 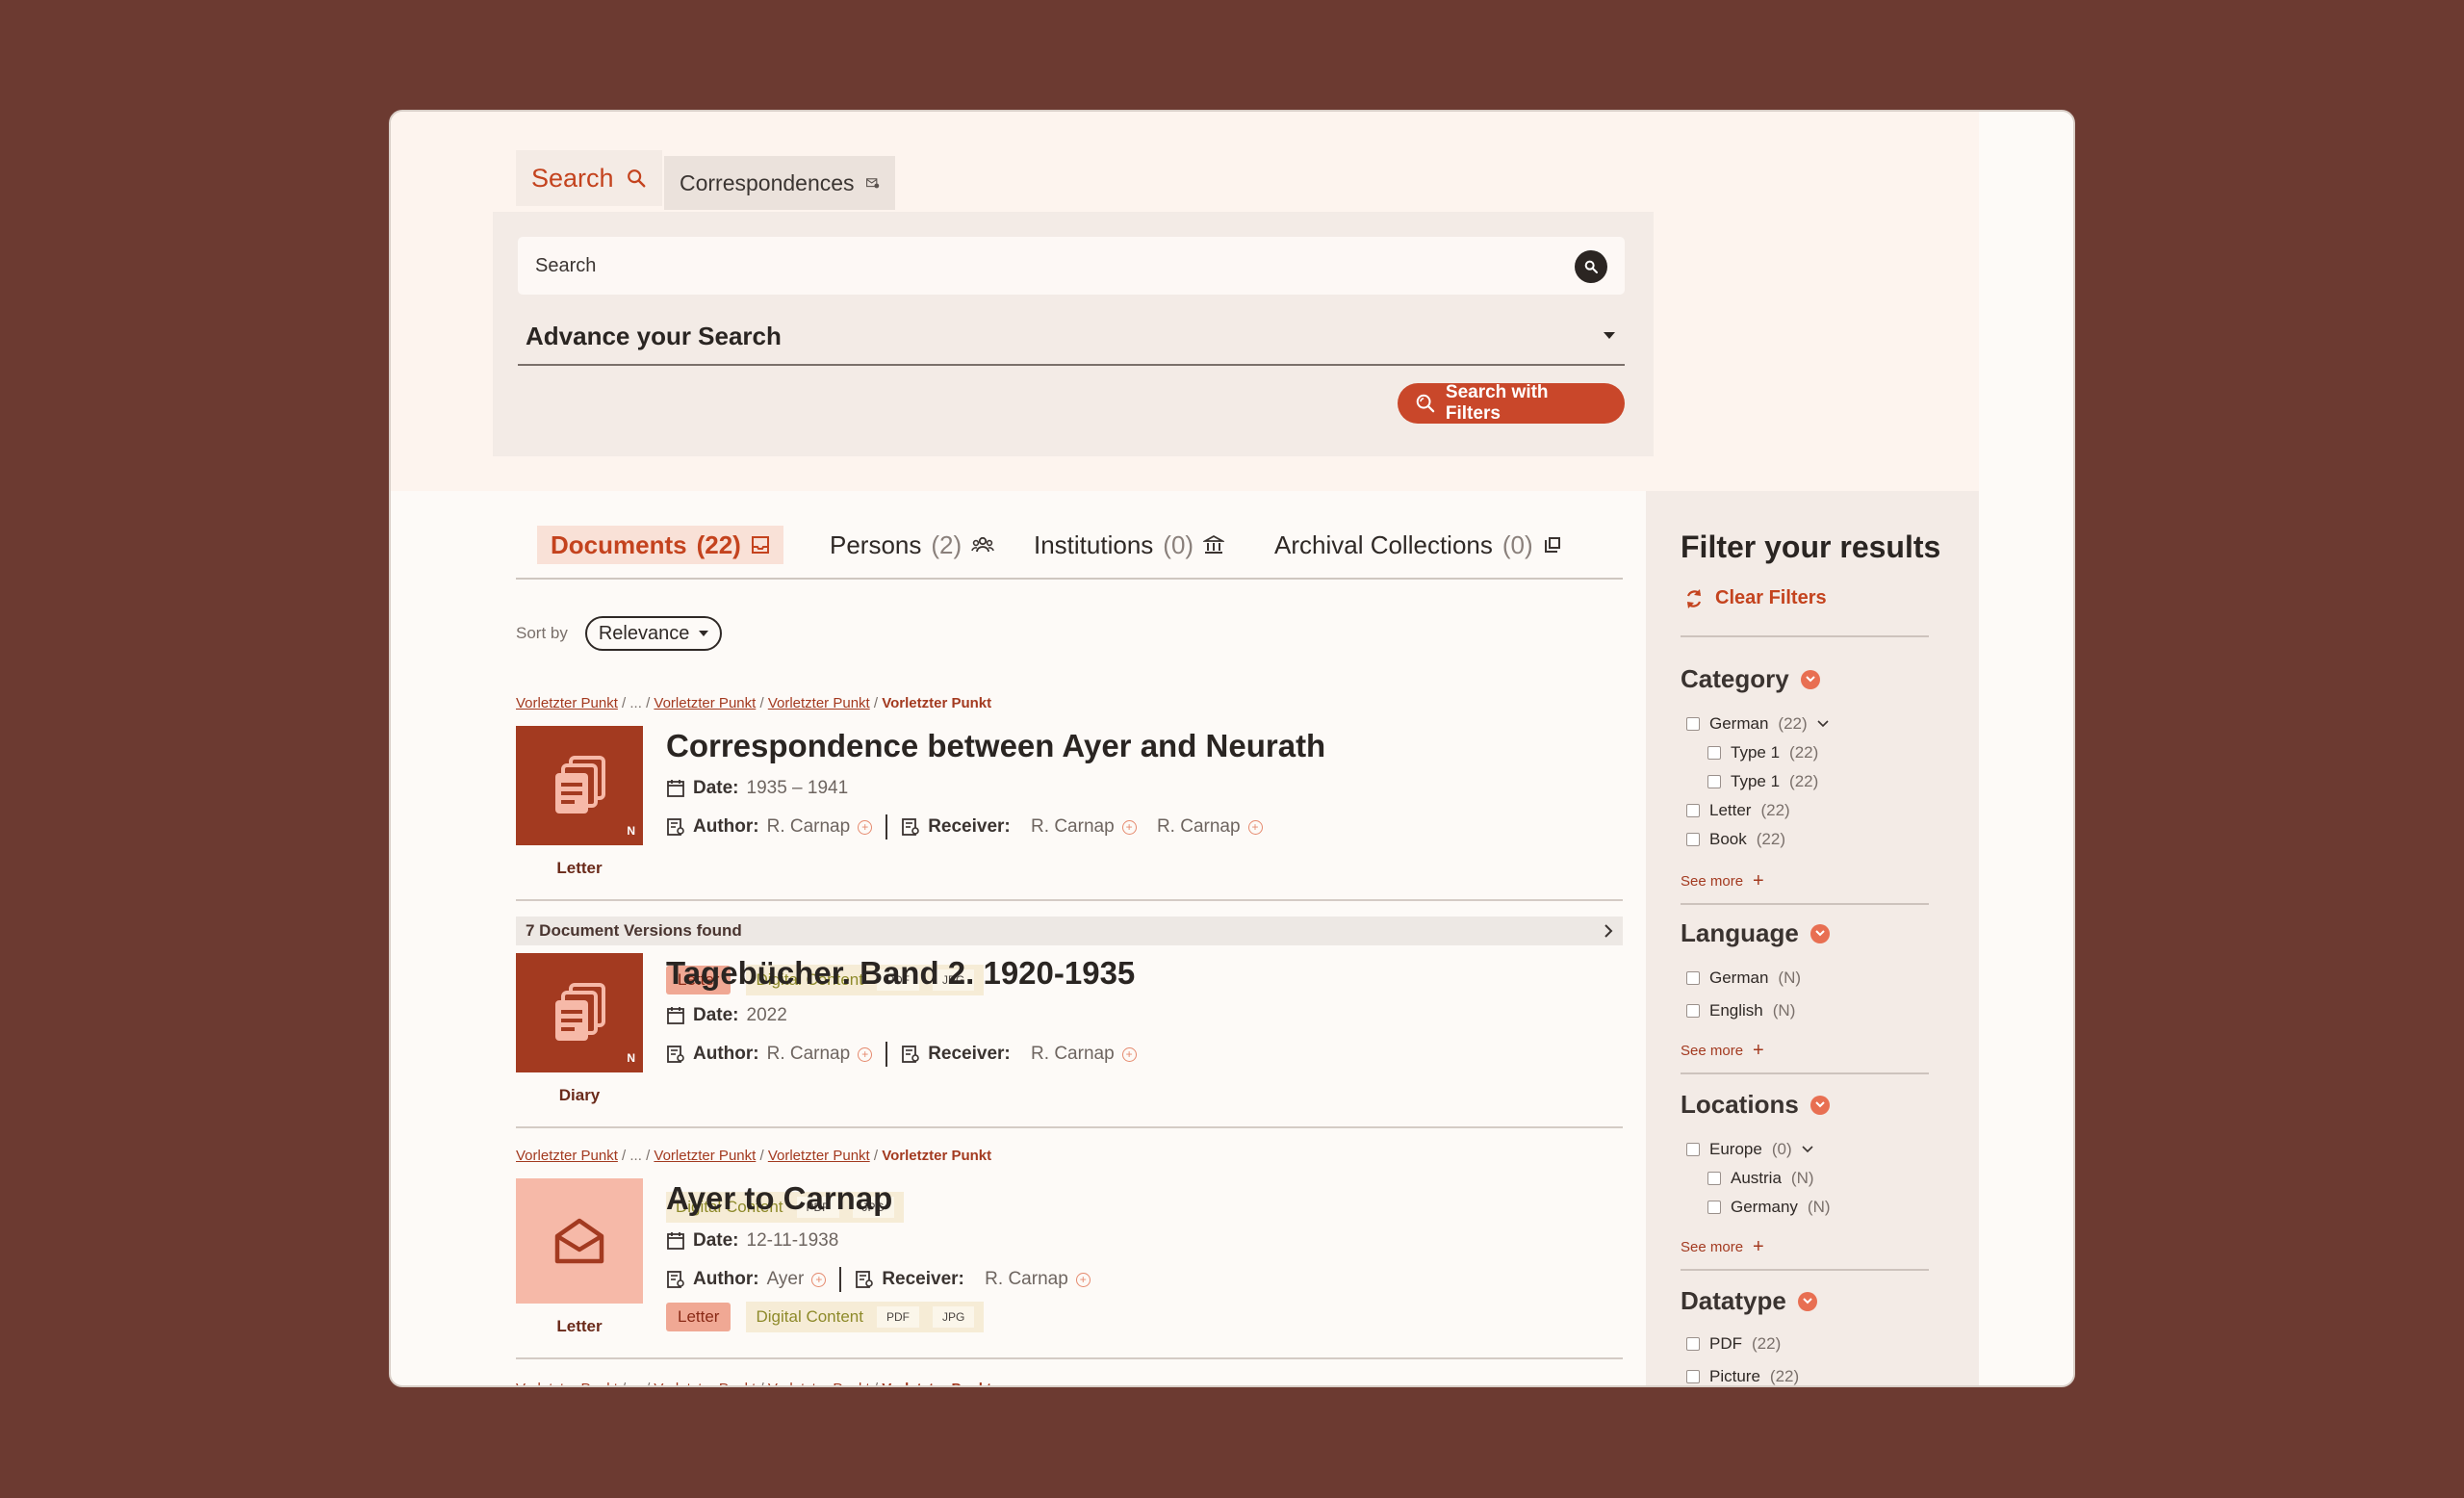 I want to click on document-versions-bar: 7 Document Versions found, so click(x=1069, y=931).